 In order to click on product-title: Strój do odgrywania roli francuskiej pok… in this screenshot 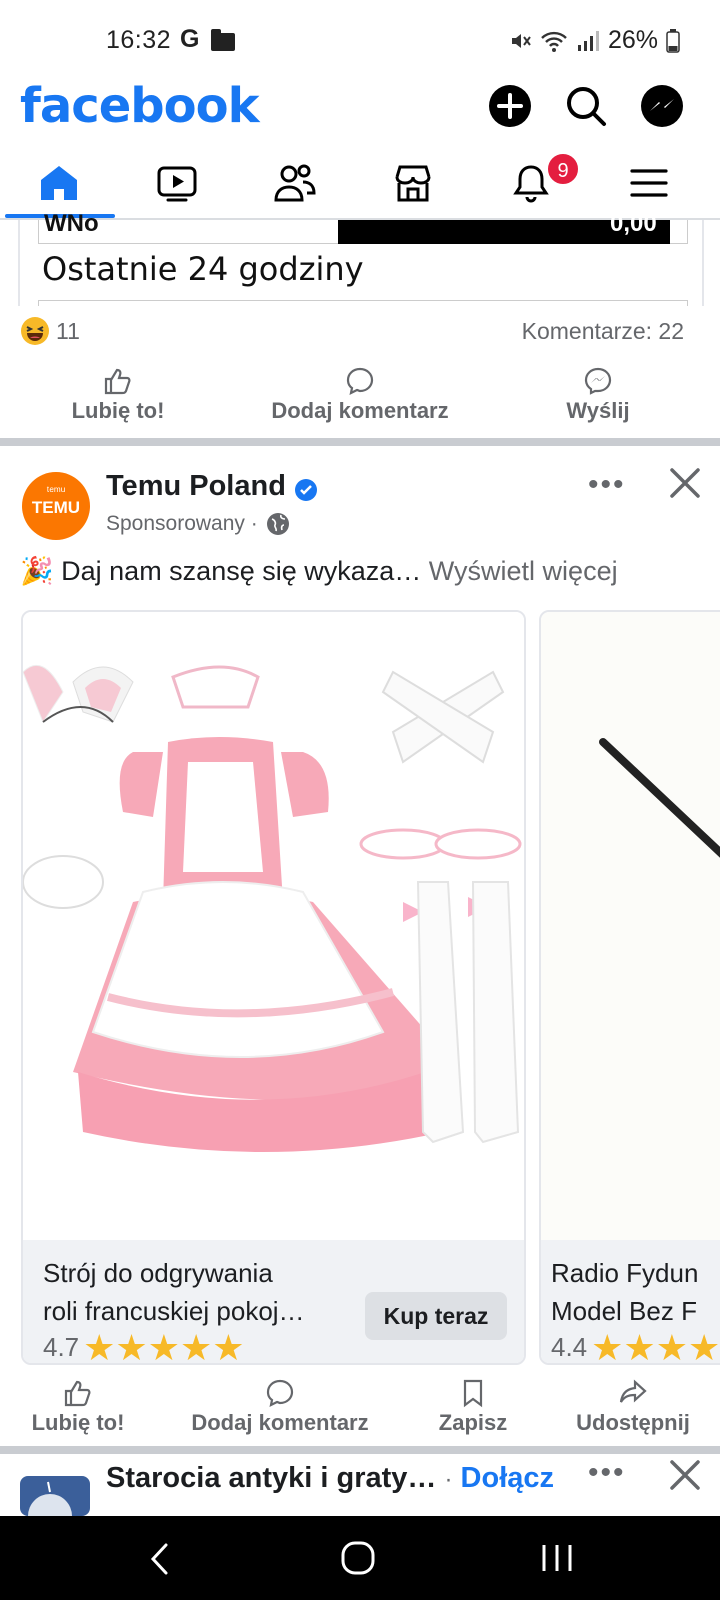, I will do `click(174, 1292)`.